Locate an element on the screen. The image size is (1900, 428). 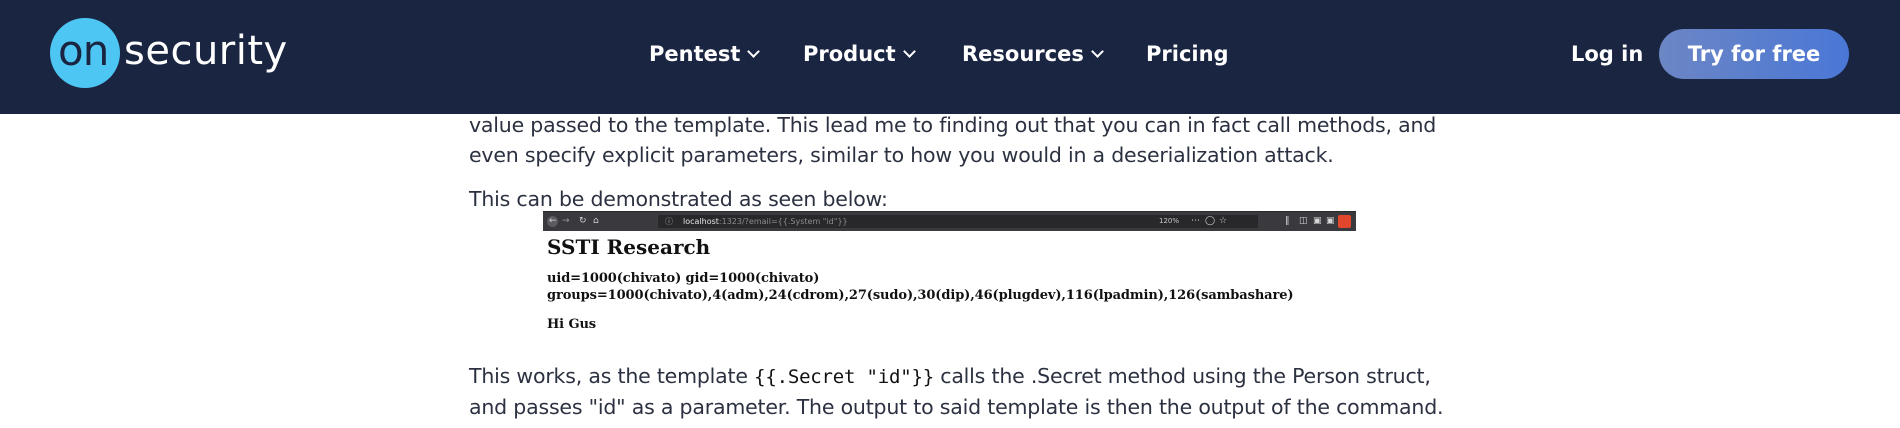
try-for-free-button: Try for free is located at coordinates (1754, 54).